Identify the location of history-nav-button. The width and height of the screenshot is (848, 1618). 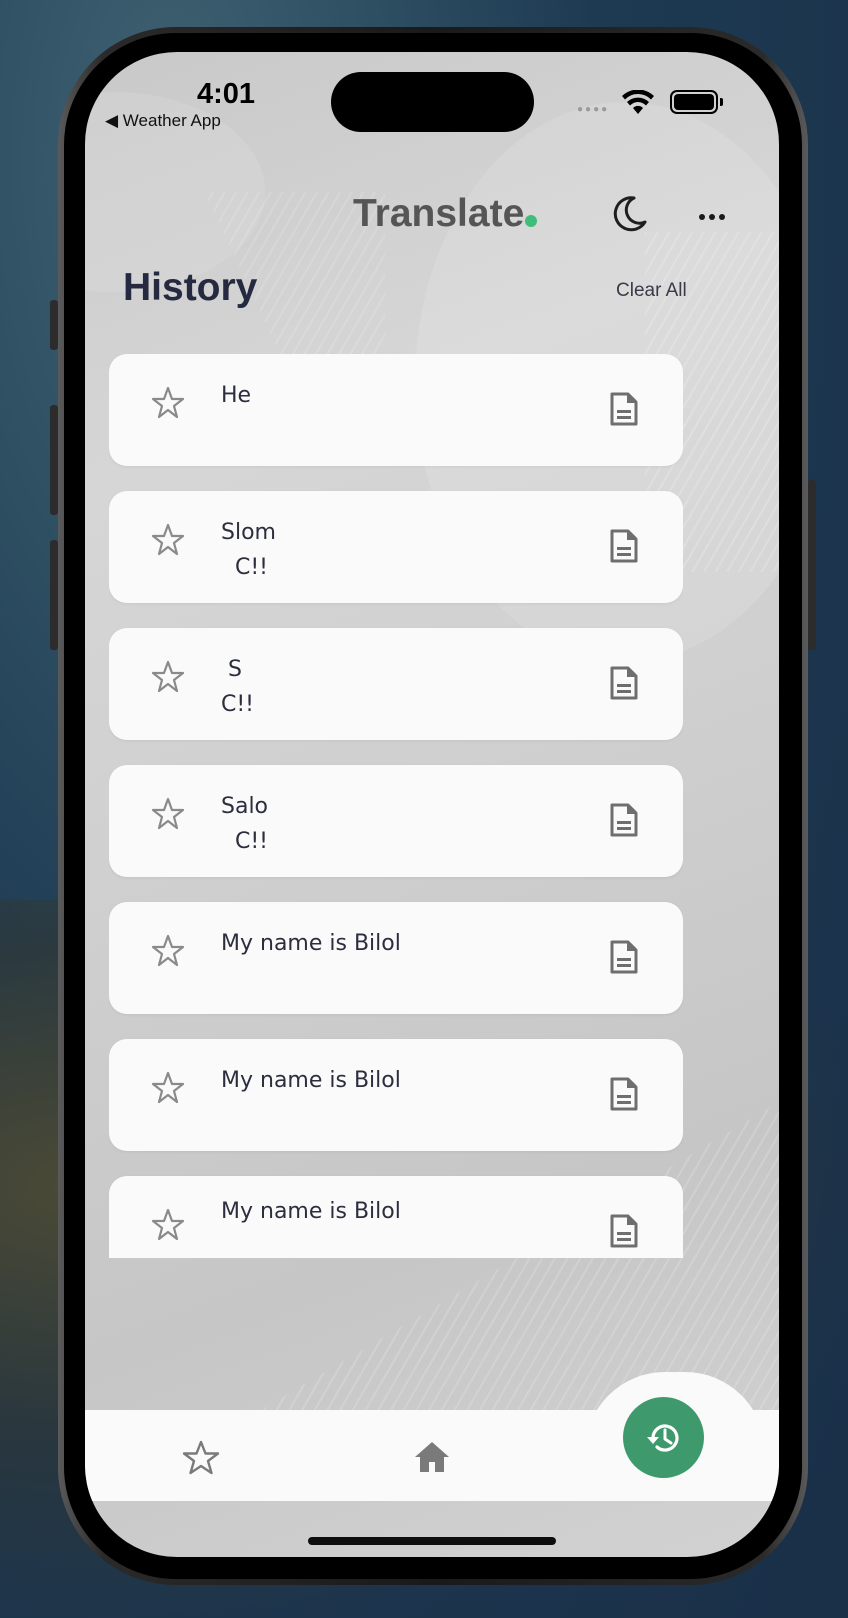
(663, 1437).